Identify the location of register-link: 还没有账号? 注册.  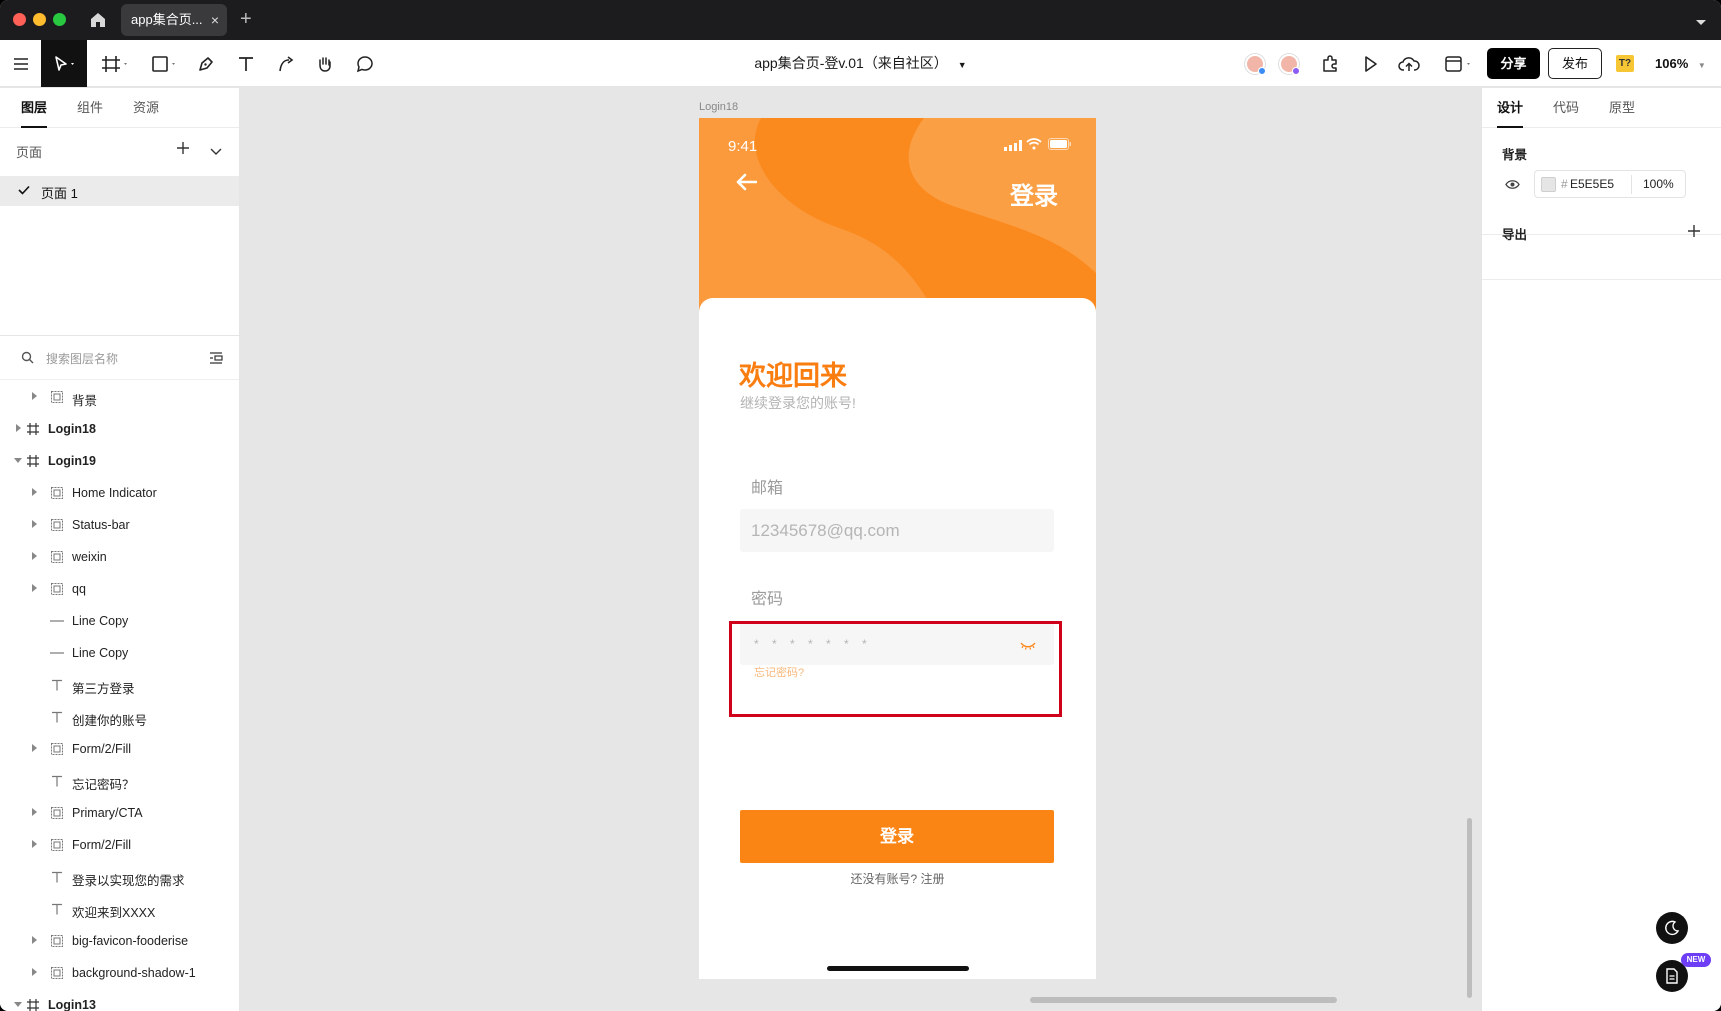
(897, 878).